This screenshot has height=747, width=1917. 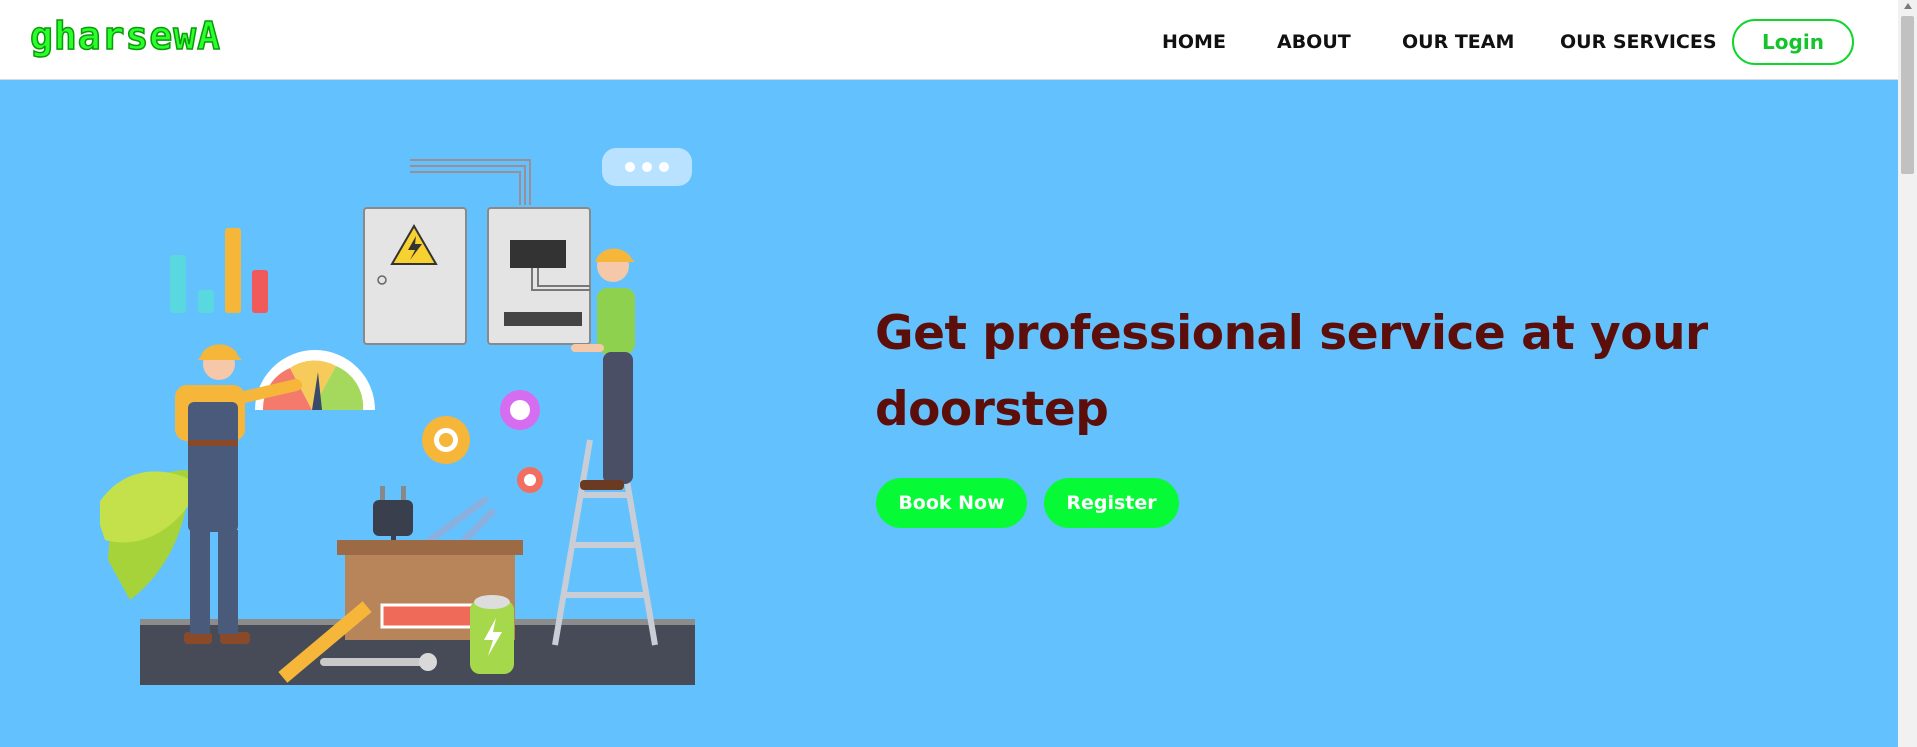 I want to click on battery-icon, so click(x=492, y=634).